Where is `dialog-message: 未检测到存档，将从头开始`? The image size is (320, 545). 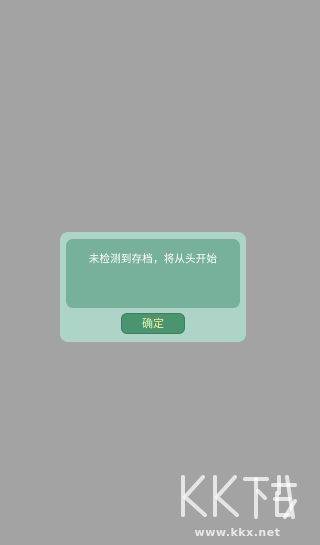 dialog-message: 未检测到存档，将从头开始 is located at coordinates (153, 259).